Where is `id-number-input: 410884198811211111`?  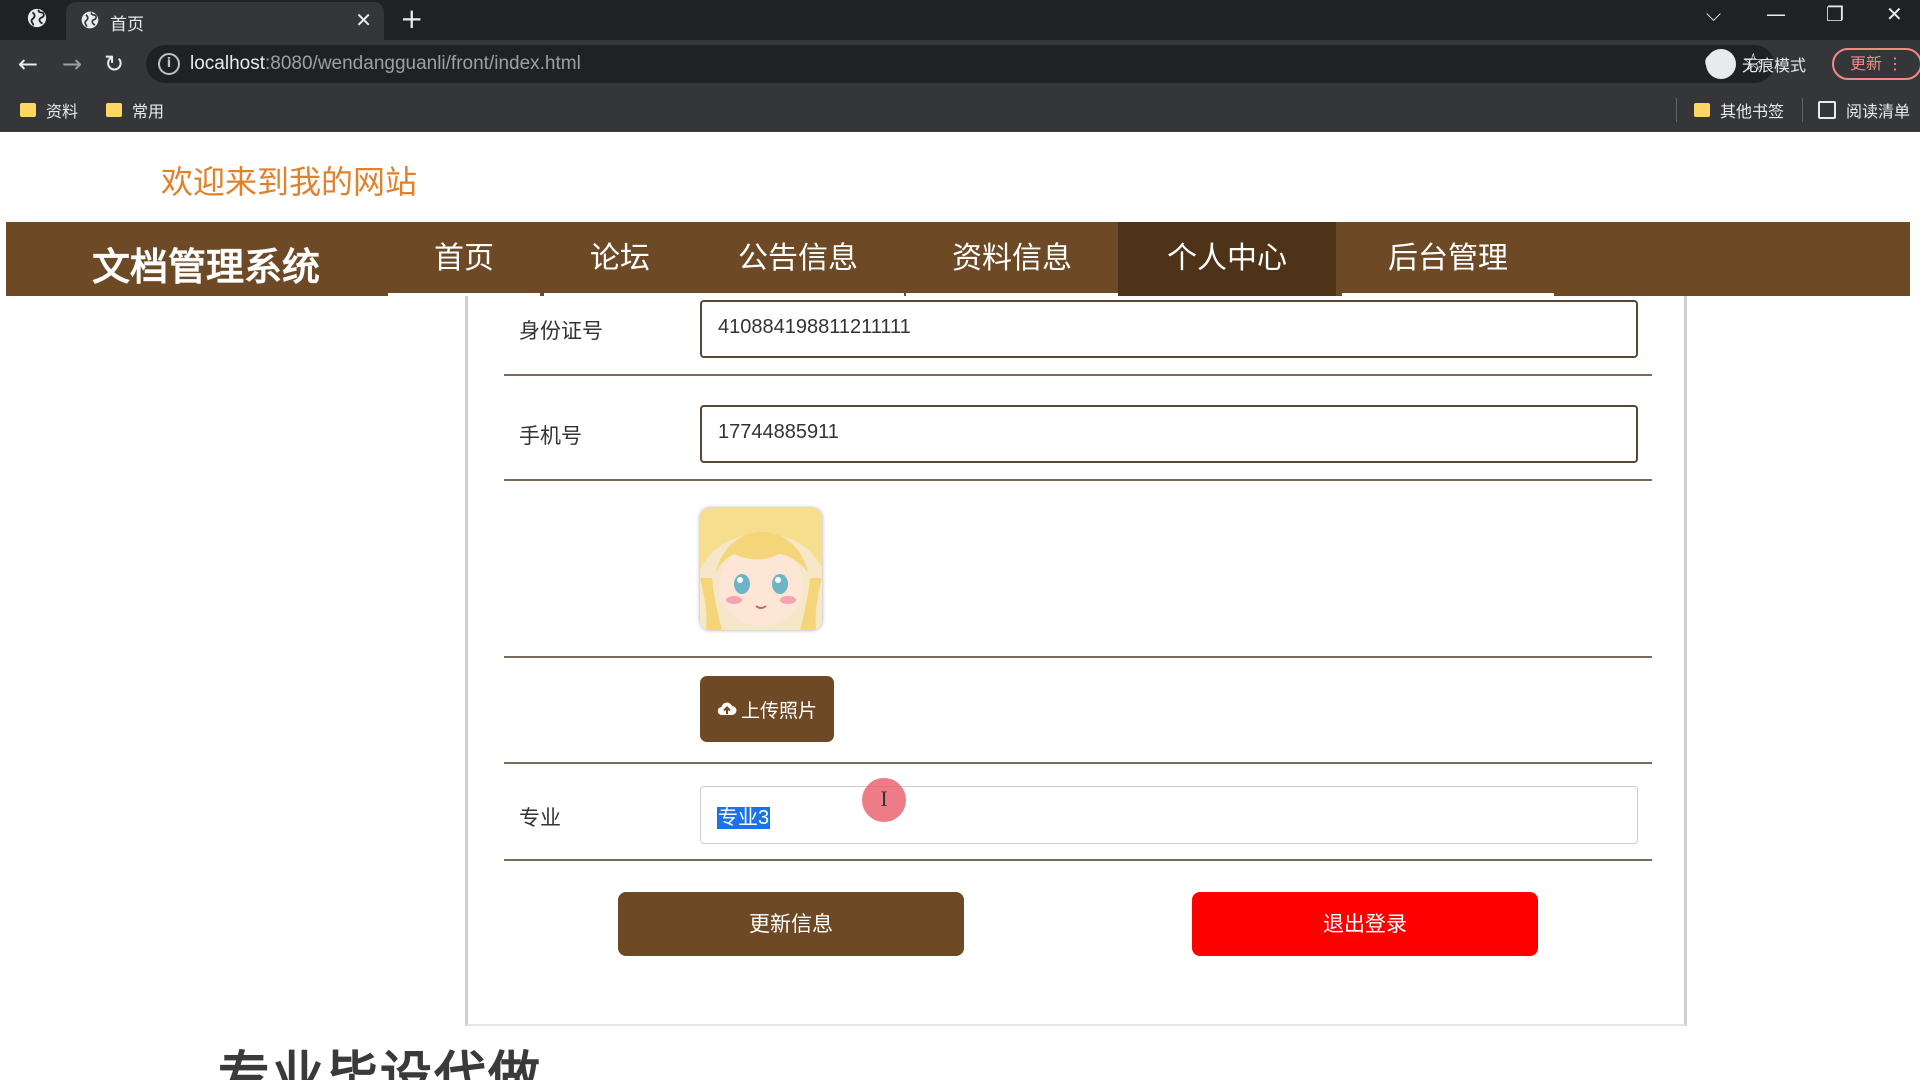 id-number-input: 410884198811211111 is located at coordinates (1169, 329).